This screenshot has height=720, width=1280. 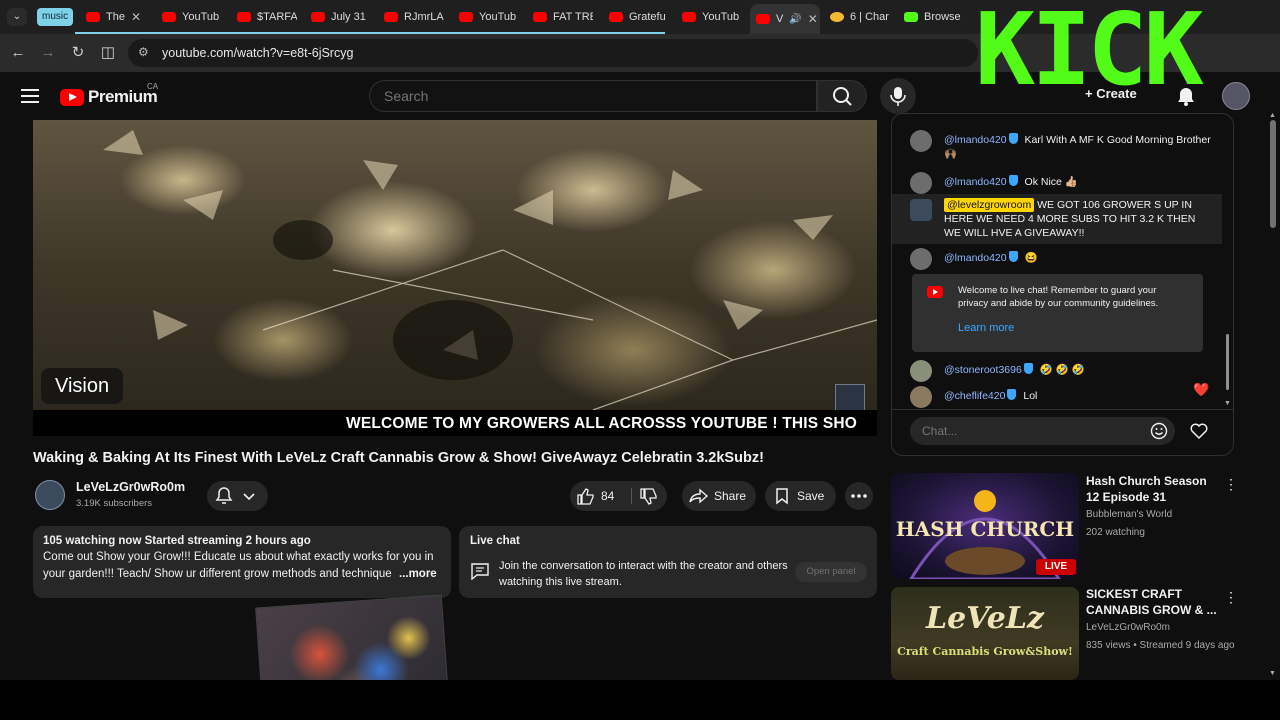 What do you see at coordinates (850, 398) in the screenshot?
I see `channel-watermark` at bounding box center [850, 398].